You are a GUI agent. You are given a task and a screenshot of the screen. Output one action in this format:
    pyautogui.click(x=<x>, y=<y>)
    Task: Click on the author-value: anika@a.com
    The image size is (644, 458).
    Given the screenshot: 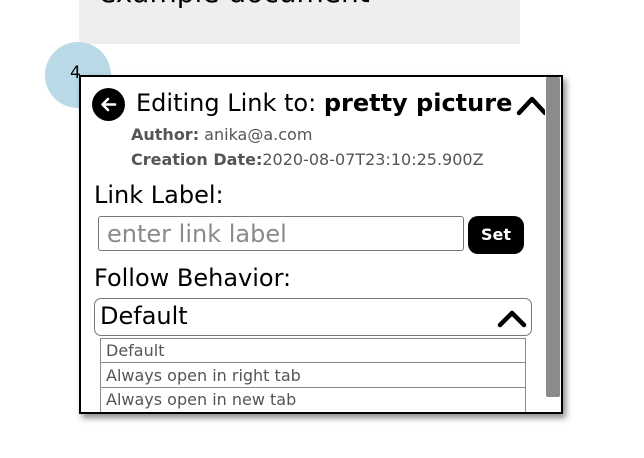 What is the action you would take?
    pyautogui.click(x=256, y=134)
    